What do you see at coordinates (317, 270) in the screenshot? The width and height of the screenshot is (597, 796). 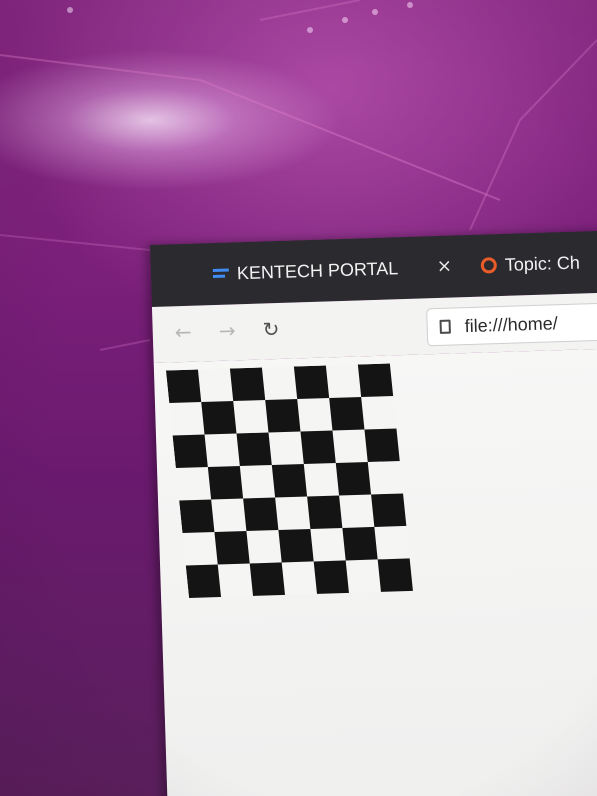 I see `tab-label: KENTECH PORTAL` at bounding box center [317, 270].